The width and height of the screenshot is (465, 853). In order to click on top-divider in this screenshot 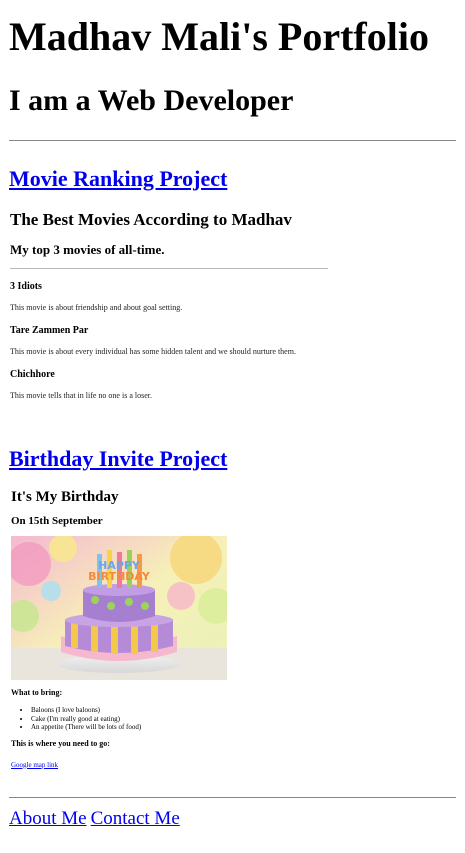, I will do `click(232, 140)`.